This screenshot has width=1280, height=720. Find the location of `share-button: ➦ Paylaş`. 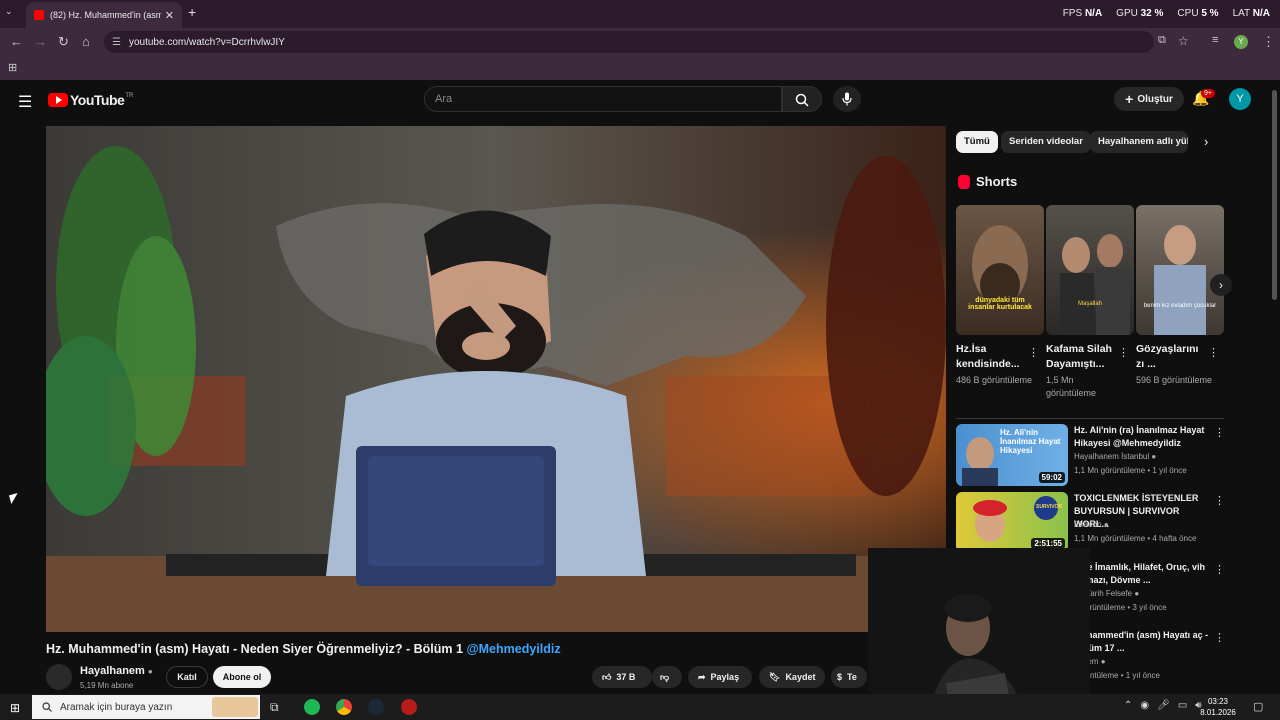

share-button: ➦ Paylaş is located at coordinates (720, 677).